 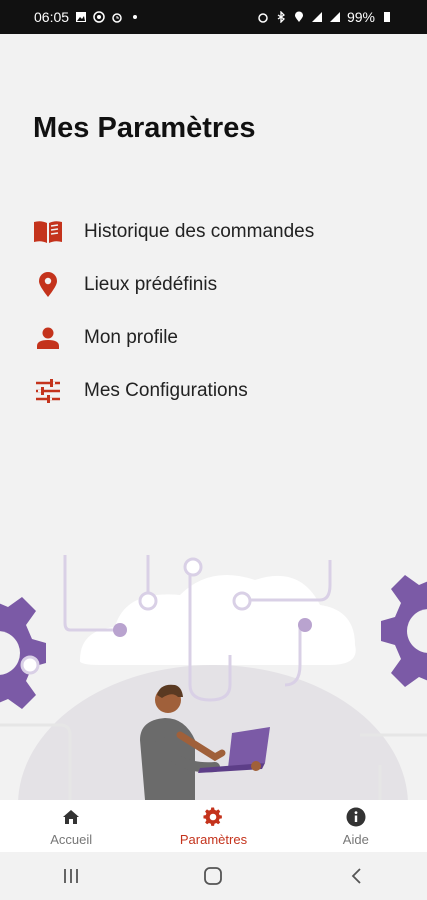 I want to click on home-circle-icon, so click(x=213, y=876).